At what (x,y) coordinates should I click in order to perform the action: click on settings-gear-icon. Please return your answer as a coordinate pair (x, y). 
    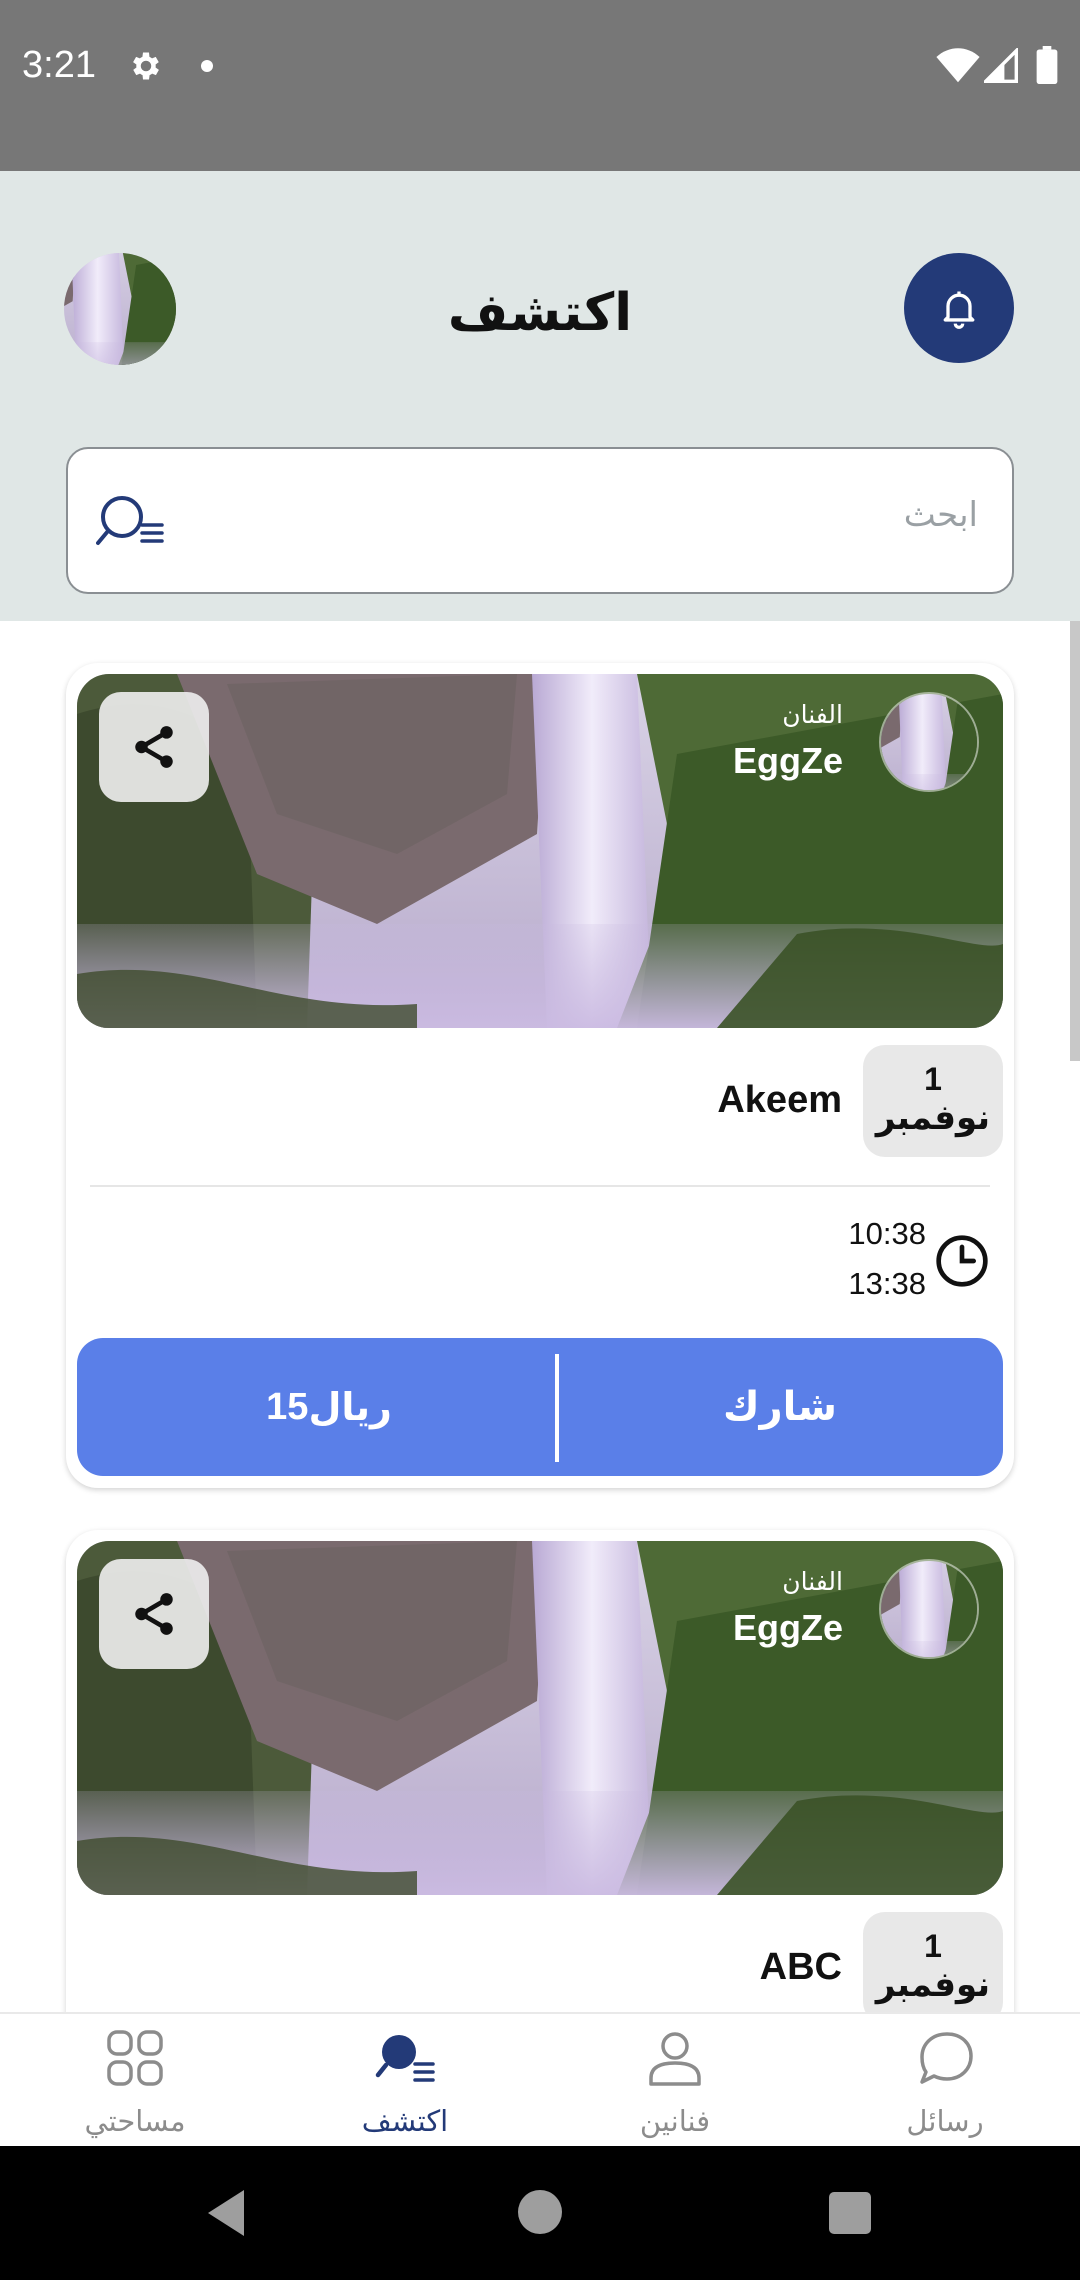
    Looking at the image, I should click on (146, 66).